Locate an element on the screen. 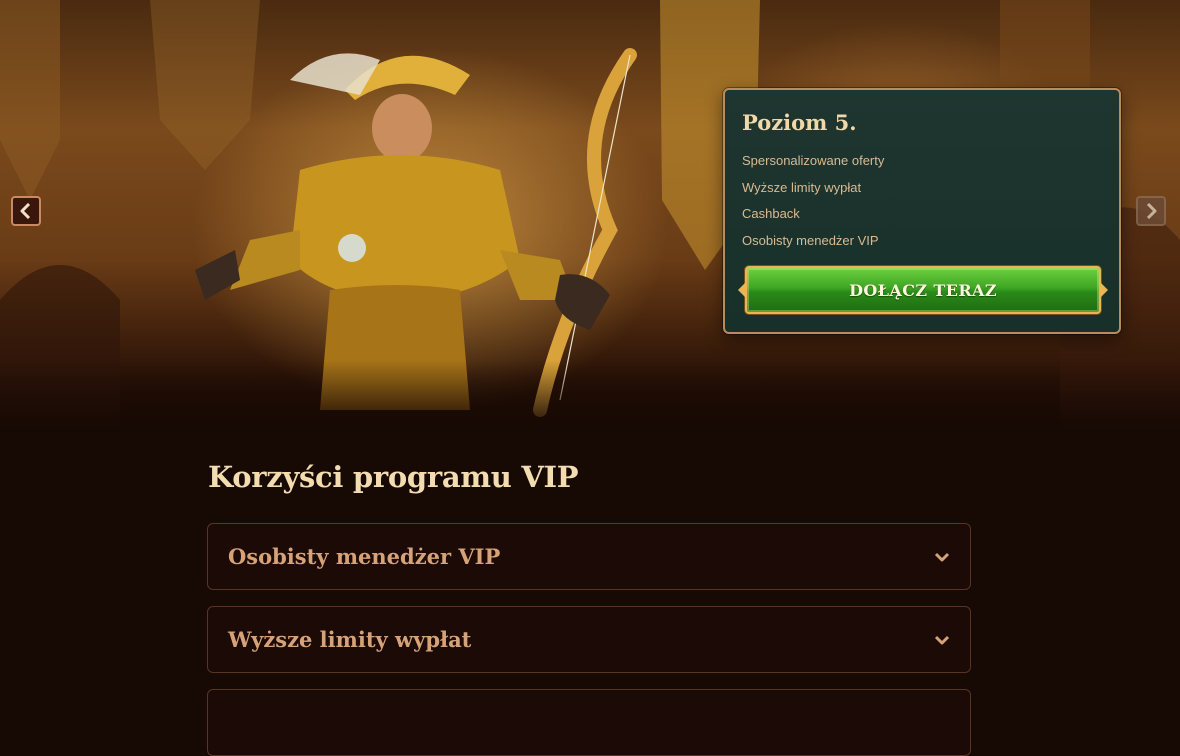 This screenshot has height=756, width=1180. accordion-item-personal-manager: Osobisty menedżer VIP is located at coordinates (589, 556).